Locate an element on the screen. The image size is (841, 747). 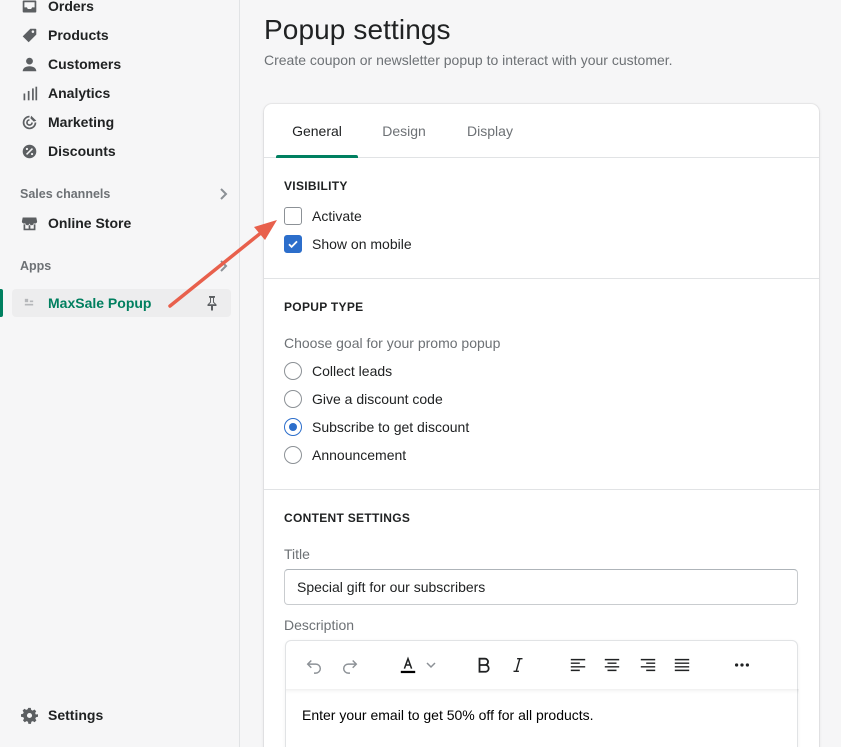
radio-label: Give a discount code is located at coordinates (377, 399).